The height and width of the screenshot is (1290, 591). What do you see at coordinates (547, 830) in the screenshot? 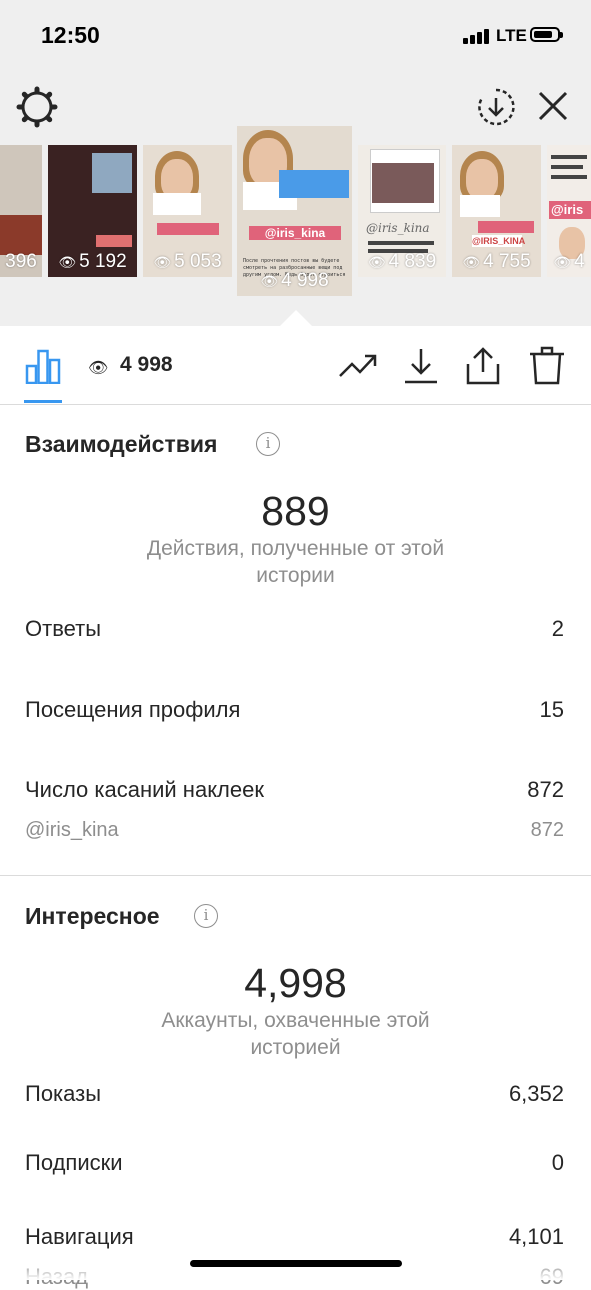
I see `sticker-mention-value: 872` at bounding box center [547, 830].